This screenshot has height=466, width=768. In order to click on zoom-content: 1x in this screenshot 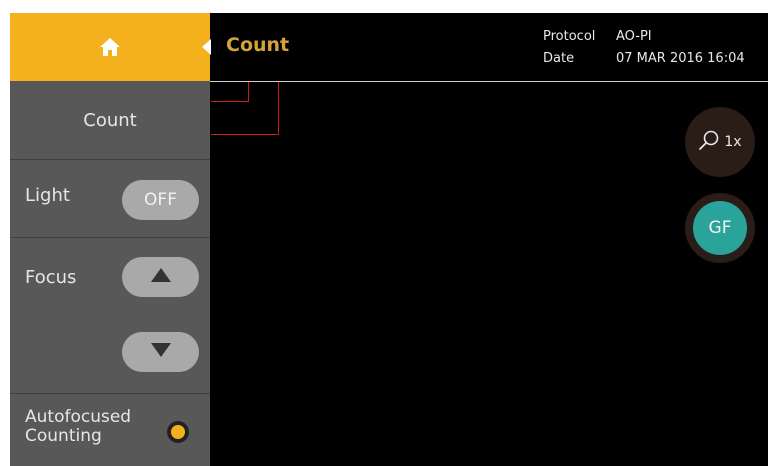, I will do `click(720, 142)`.